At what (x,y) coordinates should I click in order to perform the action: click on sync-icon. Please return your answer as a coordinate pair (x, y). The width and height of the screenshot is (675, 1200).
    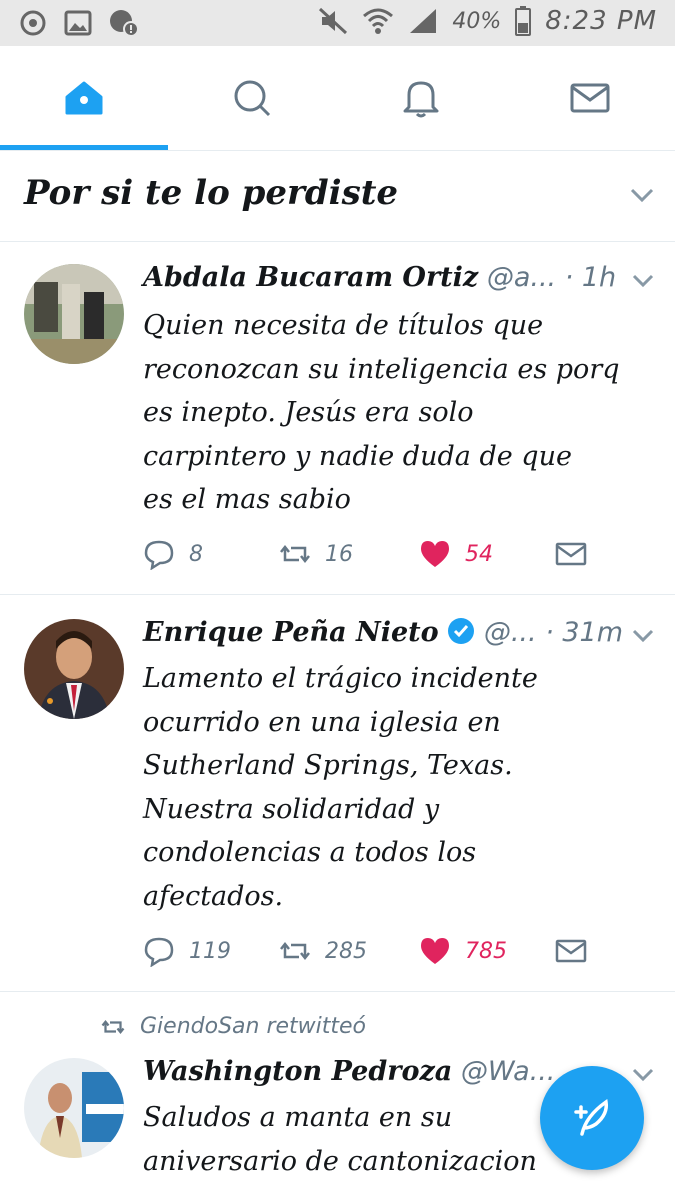
    Looking at the image, I should click on (33, 23).